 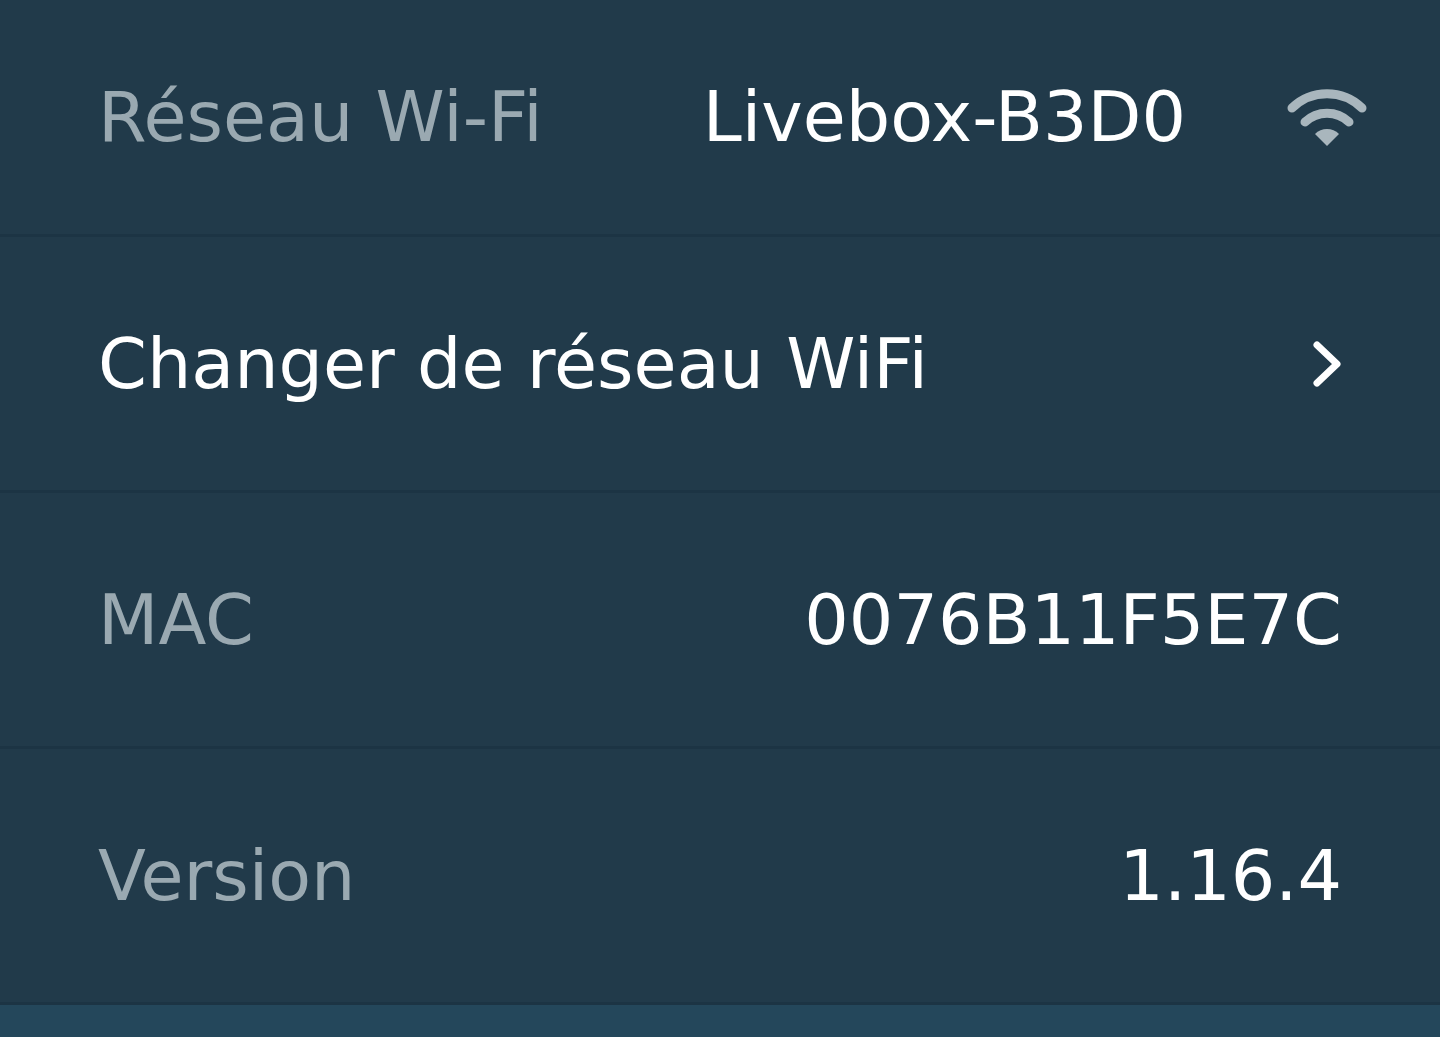 What do you see at coordinates (227, 875) in the screenshot?
I see `row-label: Version` at bounding box center [227, 875].